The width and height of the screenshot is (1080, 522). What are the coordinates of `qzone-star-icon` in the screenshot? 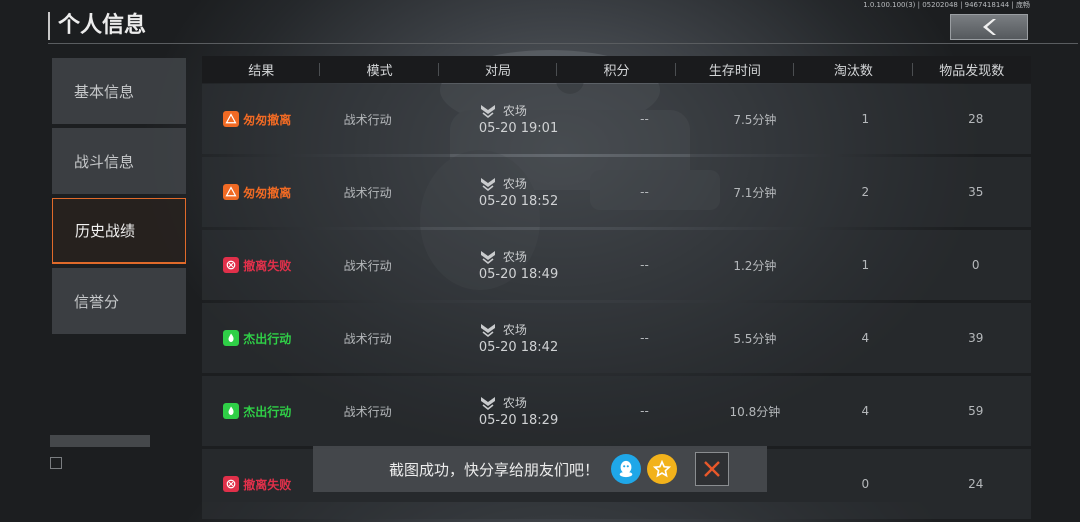 It's located at (662, 469).